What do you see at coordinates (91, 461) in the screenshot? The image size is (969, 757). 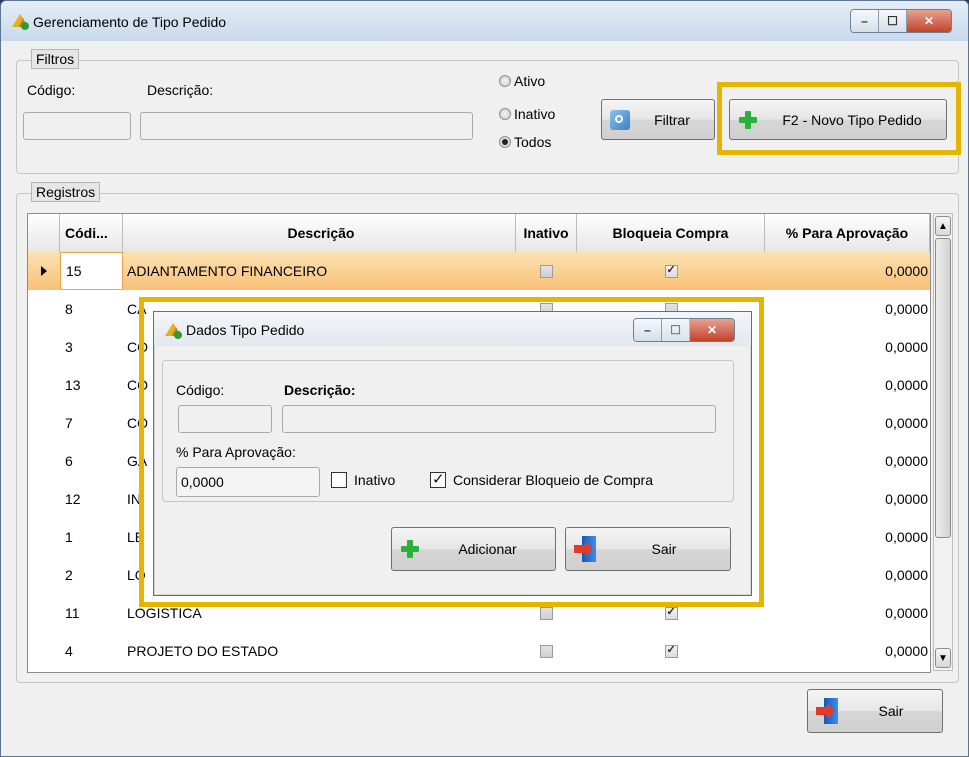 I see `cell-codigo: 6` at bounding box center [91, 461].